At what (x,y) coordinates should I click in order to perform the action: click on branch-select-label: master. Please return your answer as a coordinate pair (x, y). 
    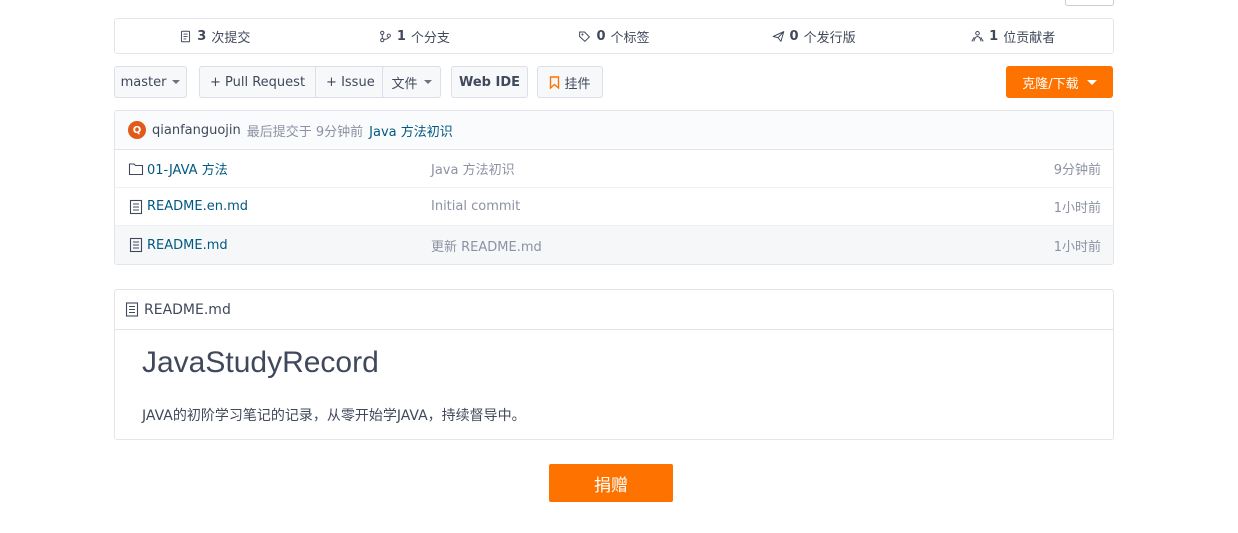
    Looking at the image, I should click on (143, 82).